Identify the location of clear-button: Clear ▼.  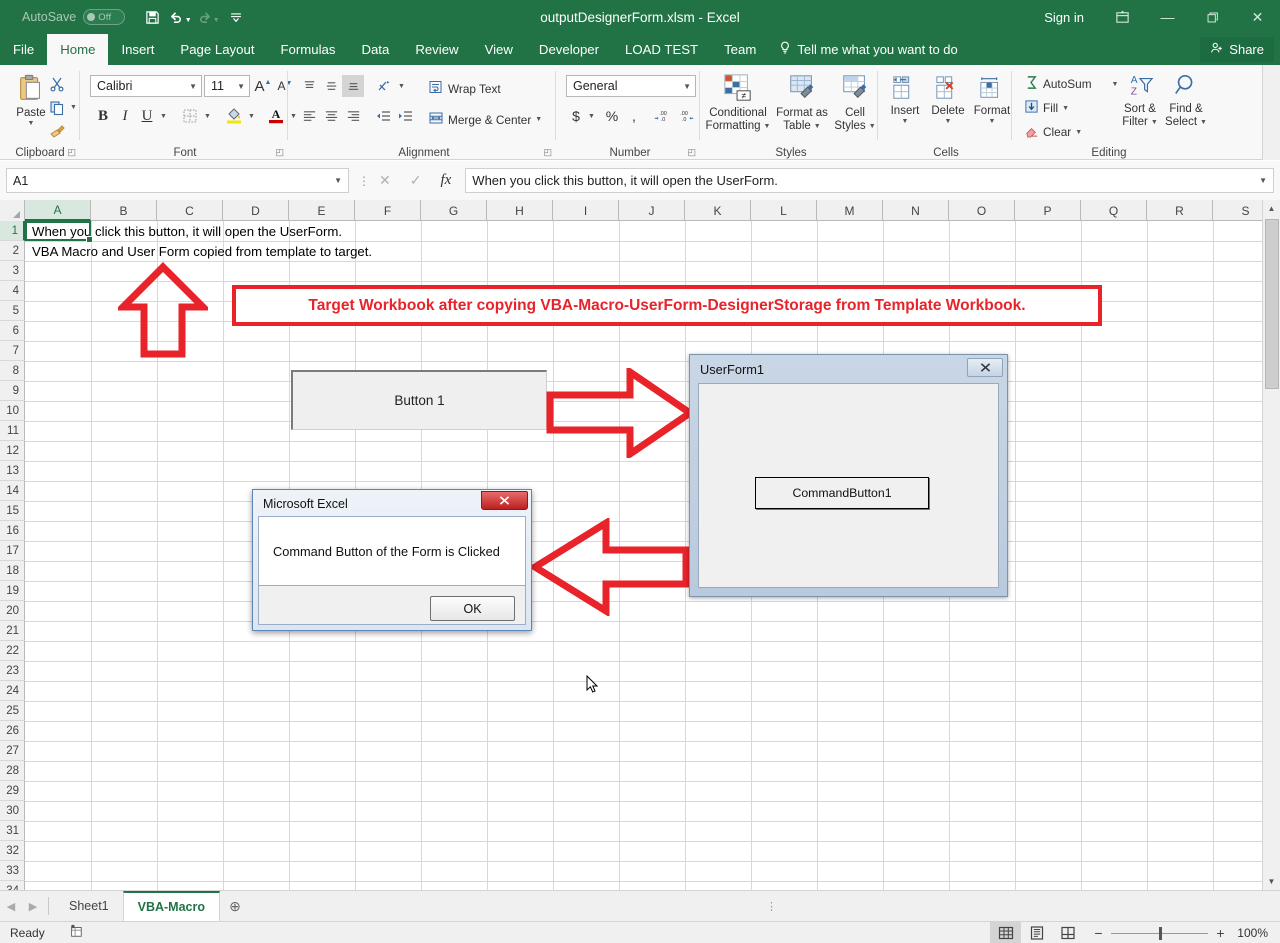
(1053, 132).